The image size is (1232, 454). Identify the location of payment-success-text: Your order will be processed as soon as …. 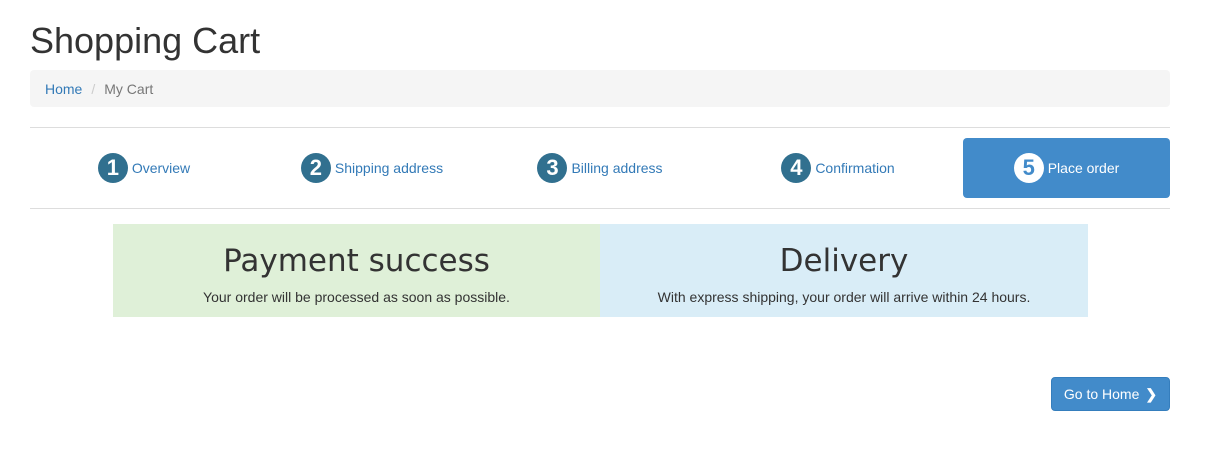
(356, 297).